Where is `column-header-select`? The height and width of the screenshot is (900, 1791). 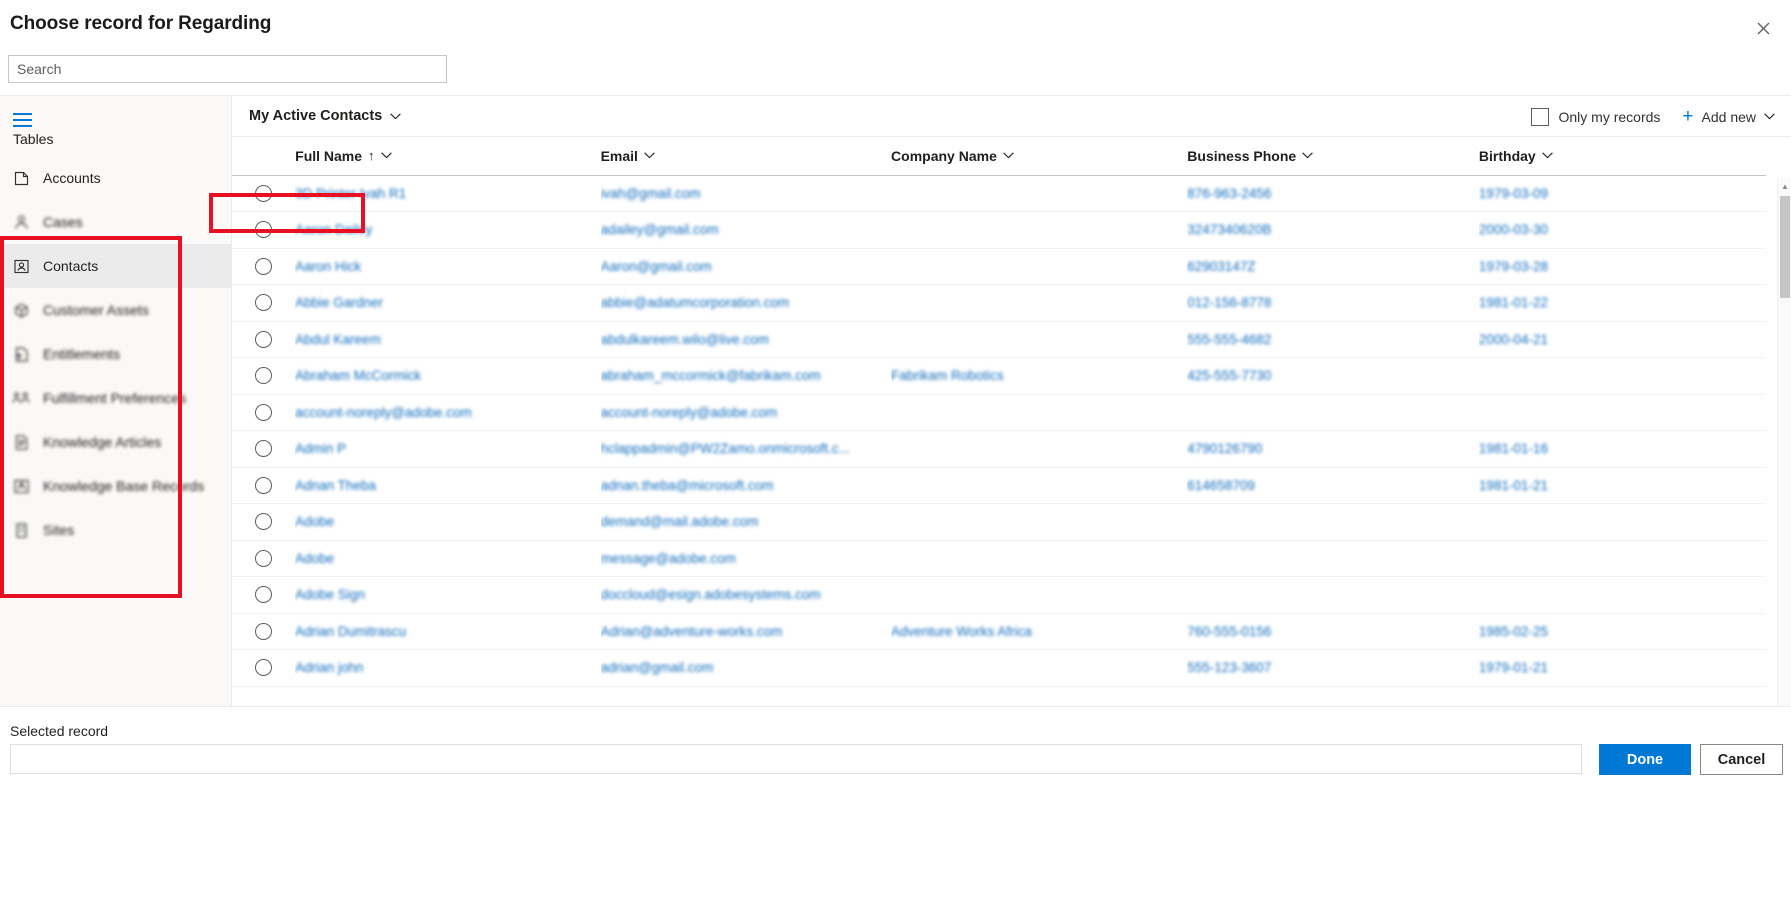
column-header-select is located at coordinates (264, 156).